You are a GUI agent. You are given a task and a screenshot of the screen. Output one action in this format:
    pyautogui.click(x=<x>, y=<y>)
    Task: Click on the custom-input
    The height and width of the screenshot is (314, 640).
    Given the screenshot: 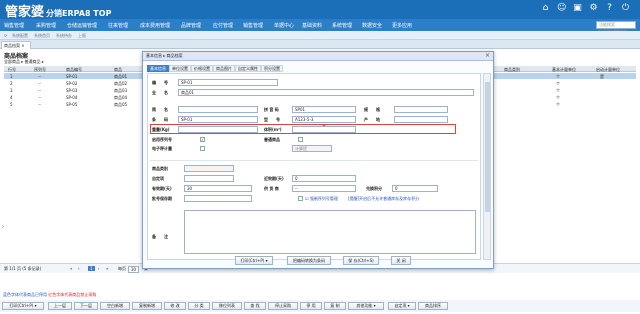 What is the action you would take?
    pyautogui.click(x=209, y=178)
    